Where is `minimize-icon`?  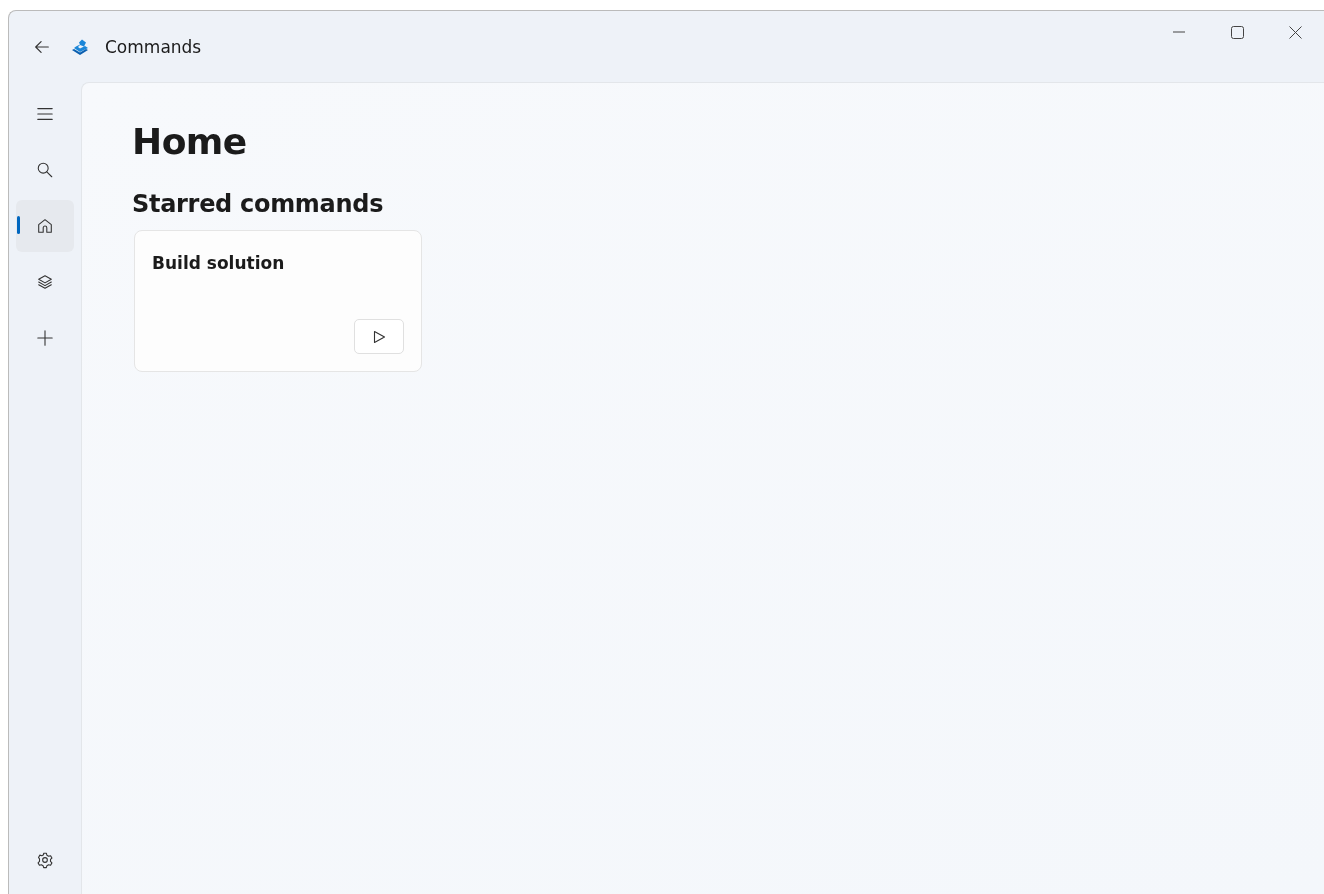 minimize-icon is located at coordinates (1179, 32).